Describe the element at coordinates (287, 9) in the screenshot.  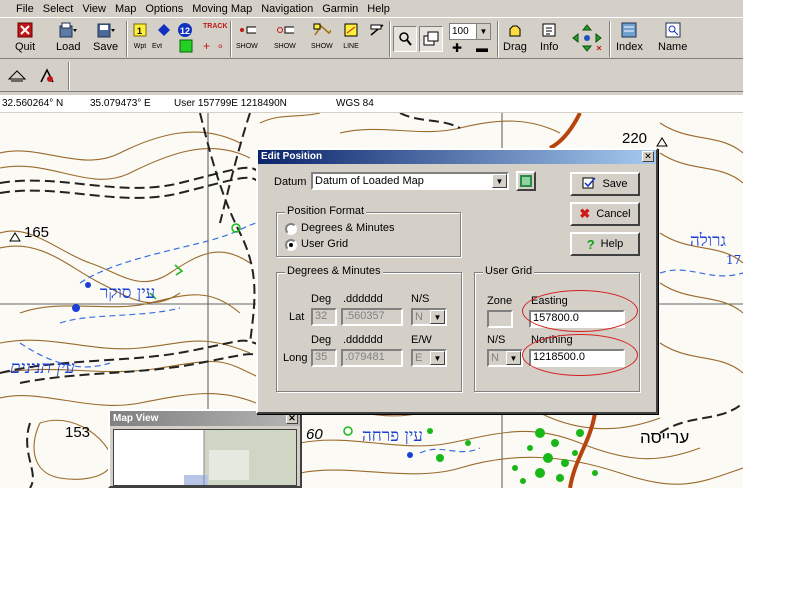
I see `menu-navigation: Navigation` at that location.